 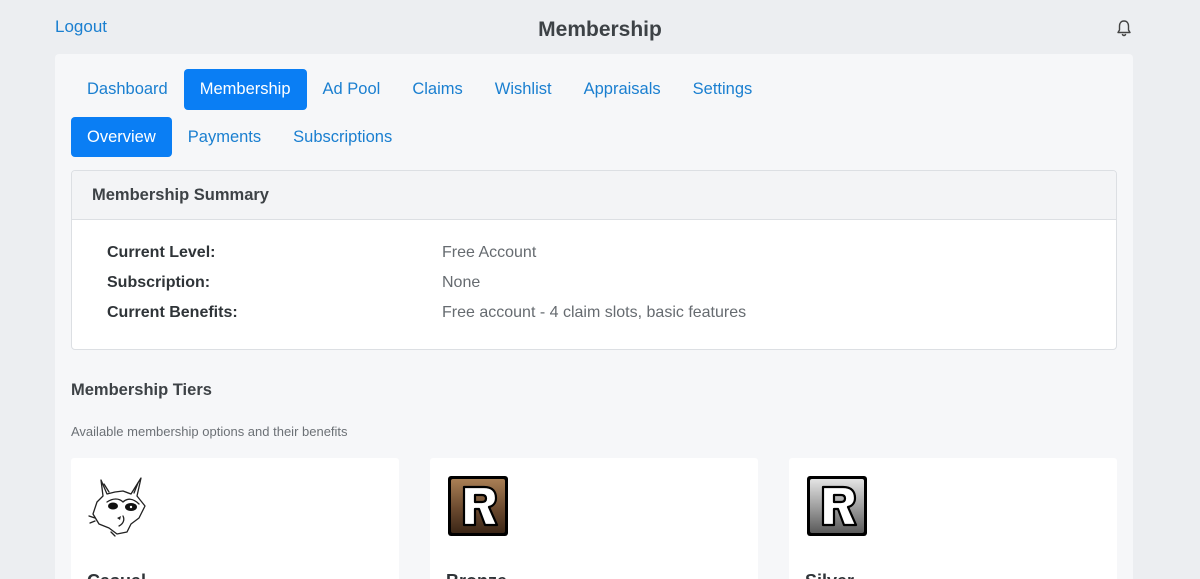 I want to click on tab-claims: Claims, so click(x=437, y=89).